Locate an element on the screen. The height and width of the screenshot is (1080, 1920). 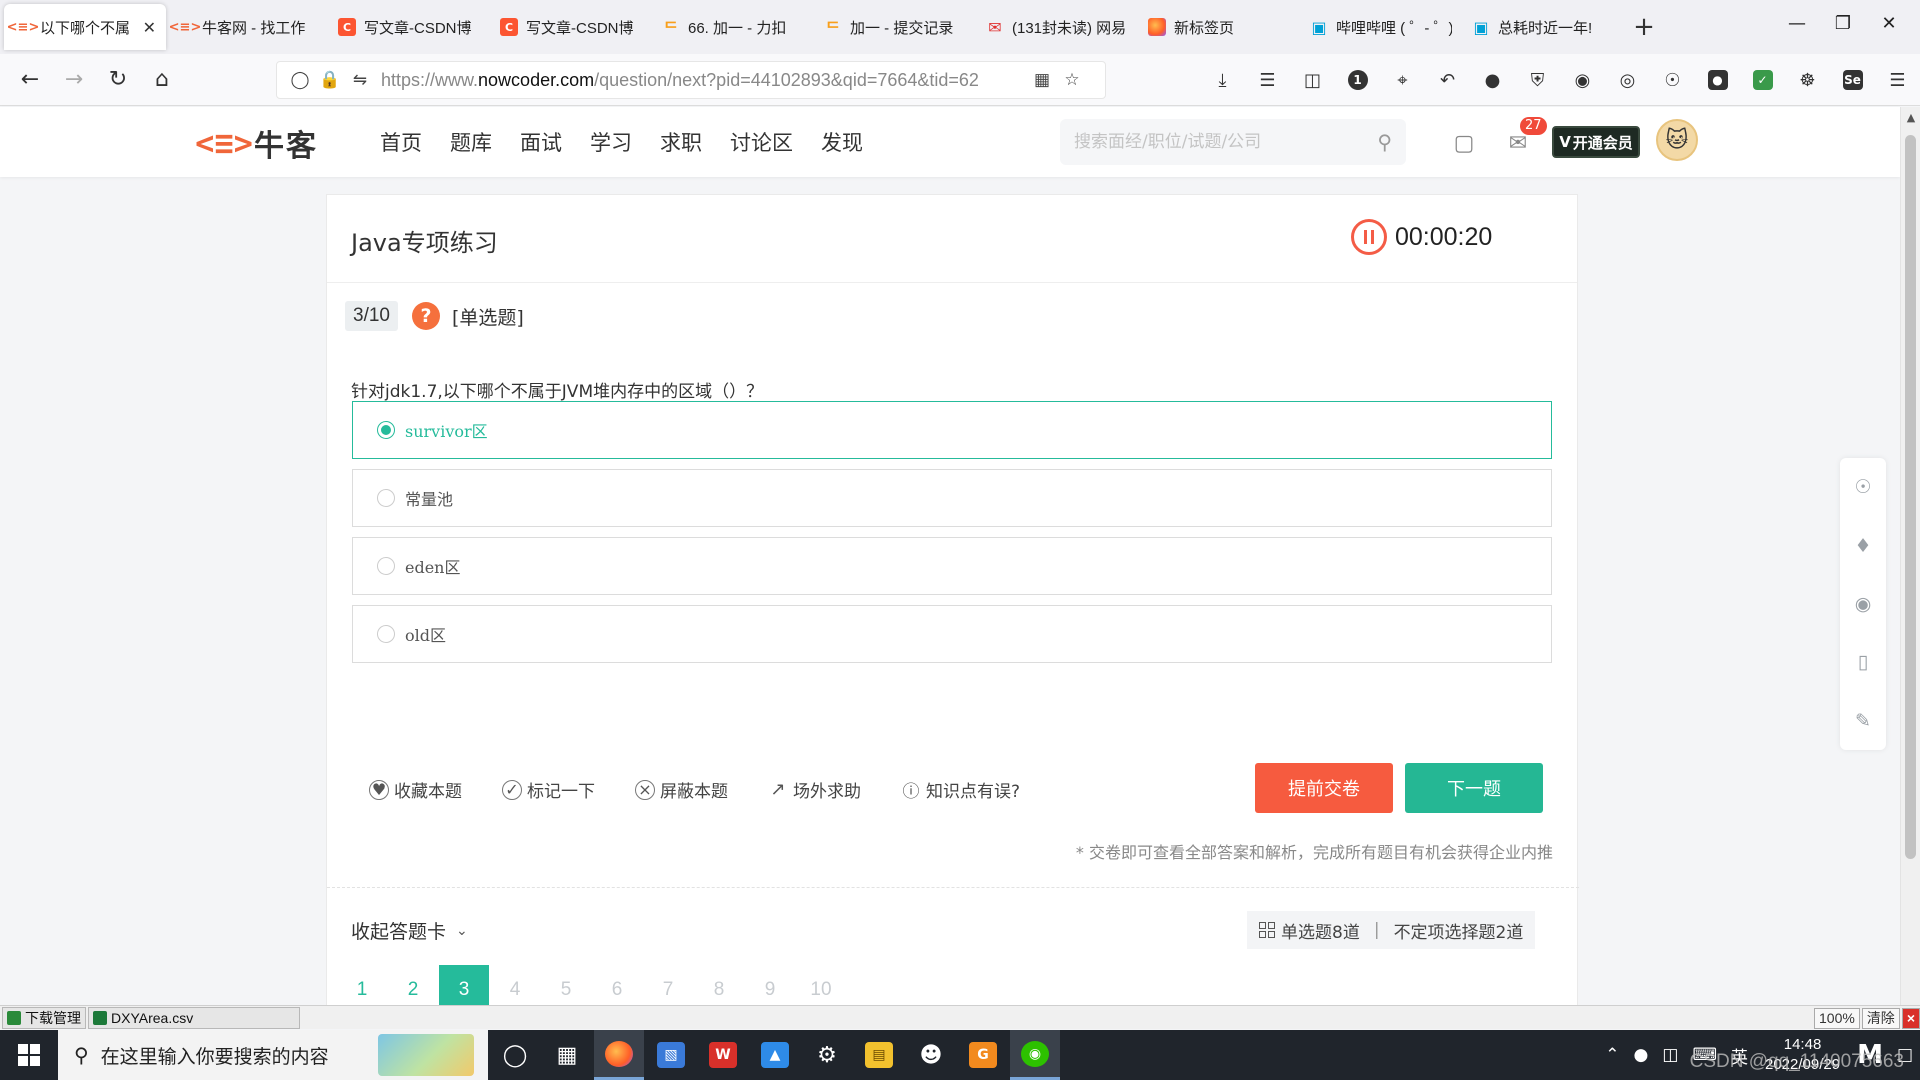
library-icon: ☰ is located at coordinates (1267, 80).